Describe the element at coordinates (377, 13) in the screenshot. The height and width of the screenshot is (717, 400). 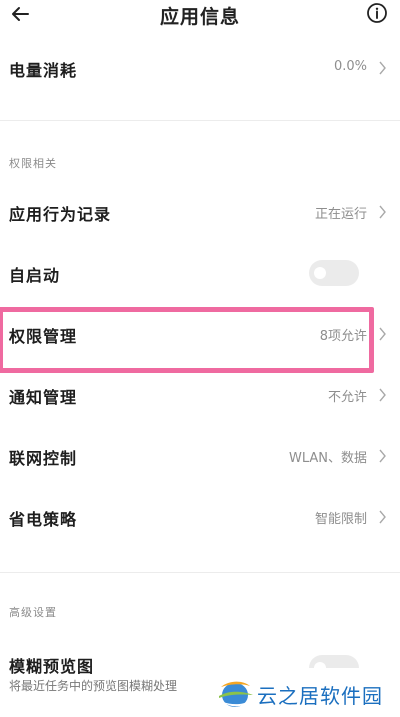
I see `info-icon` at that location.